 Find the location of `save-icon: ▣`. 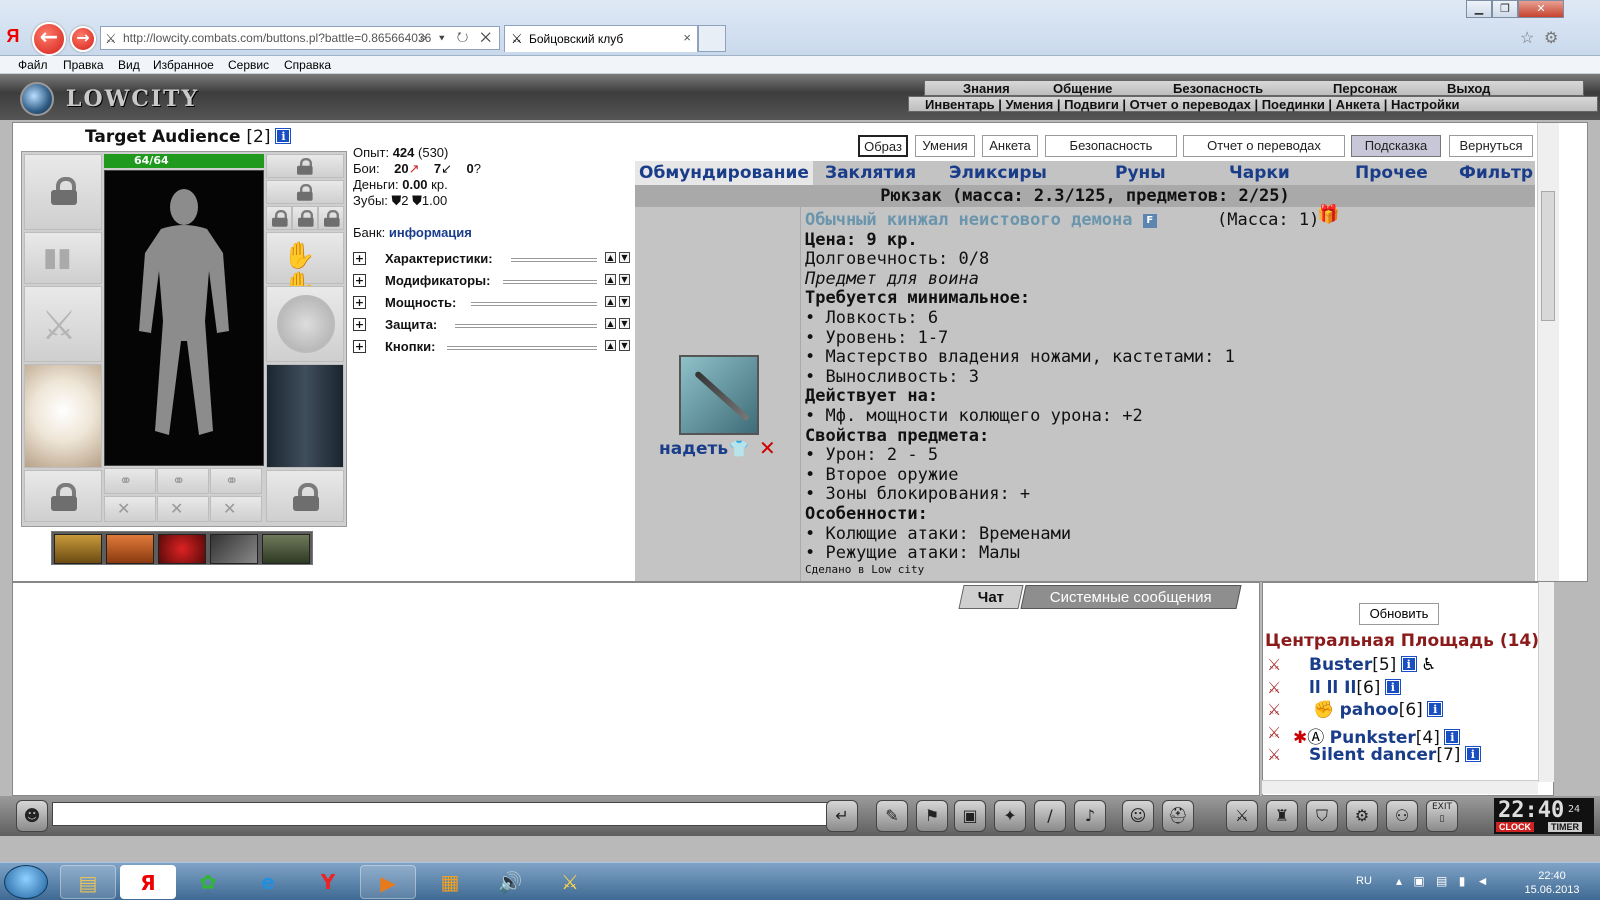

save-icon: ▣ is located at coordinates (970, 816).